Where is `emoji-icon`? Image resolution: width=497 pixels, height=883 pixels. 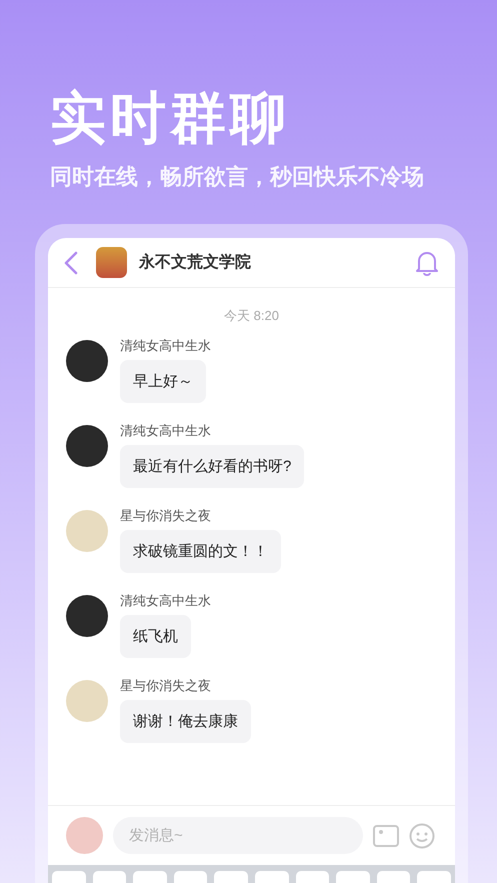 emoji-icon is located at coordinates (422, 835).